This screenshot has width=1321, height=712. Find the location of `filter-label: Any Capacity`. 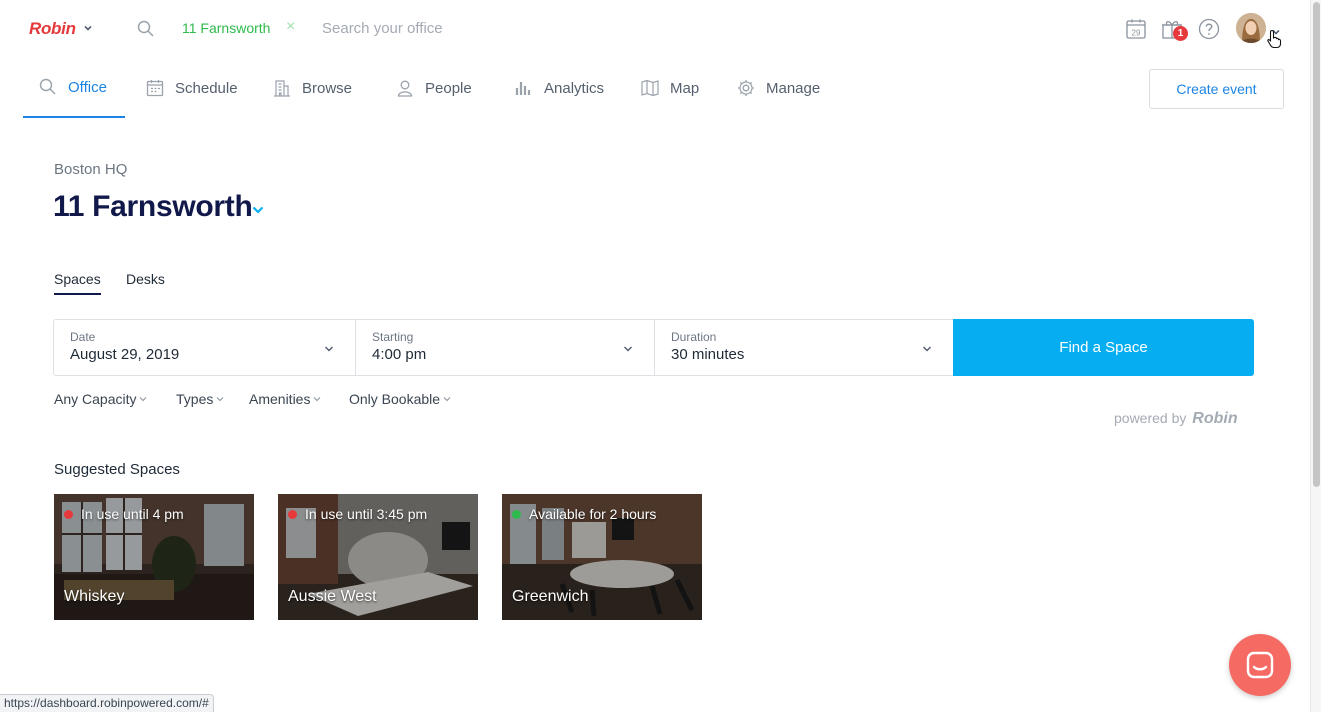

filter-label: Any Capacity is located at coordinates (95, 399).